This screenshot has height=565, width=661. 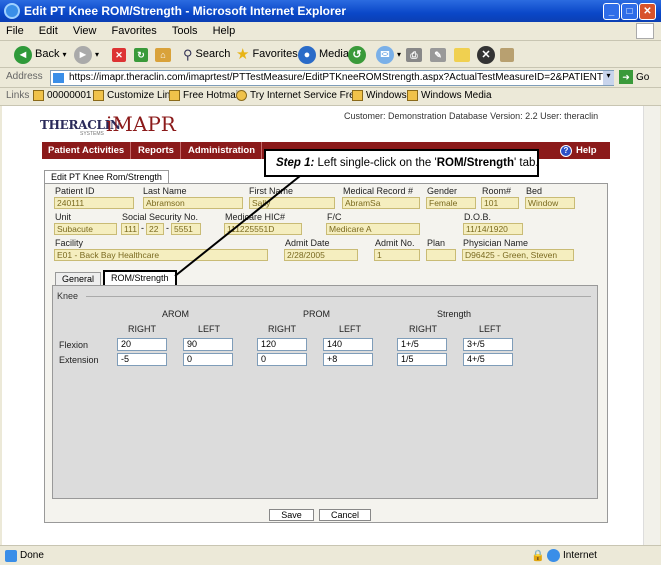 I want to click on callout-pointer, so click(x=237, y=226).